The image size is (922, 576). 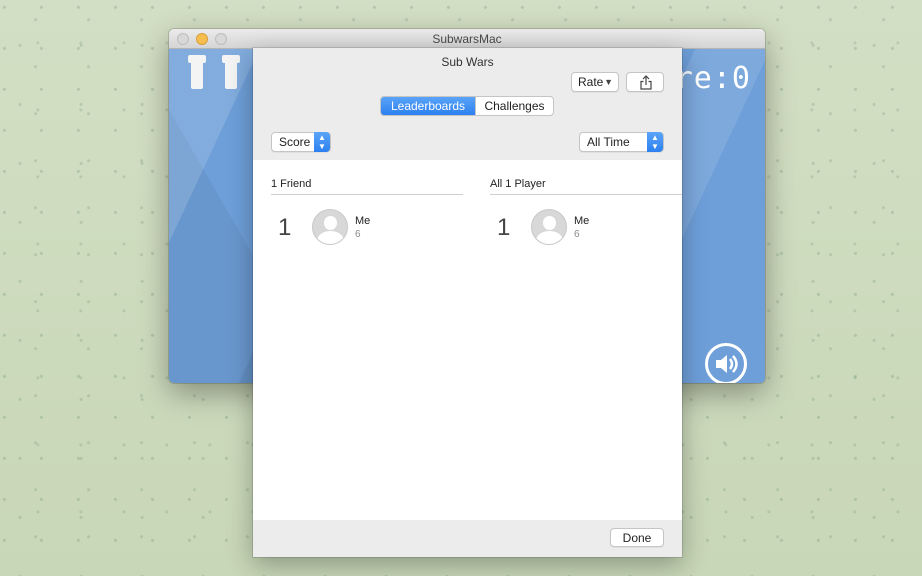 I want to click on zoom-window-button, so click(x=221, y=39).